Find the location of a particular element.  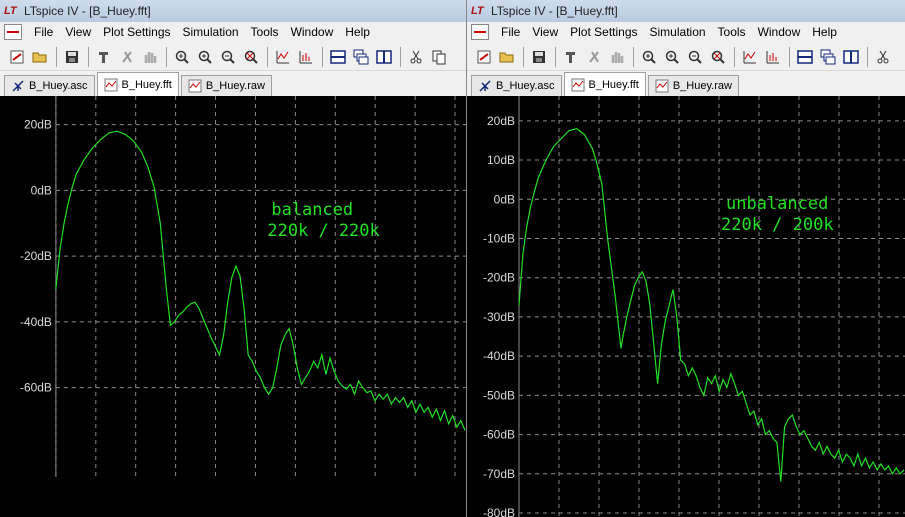

annotation-line2: 220k / 200k is located at coordinates (777, 225).